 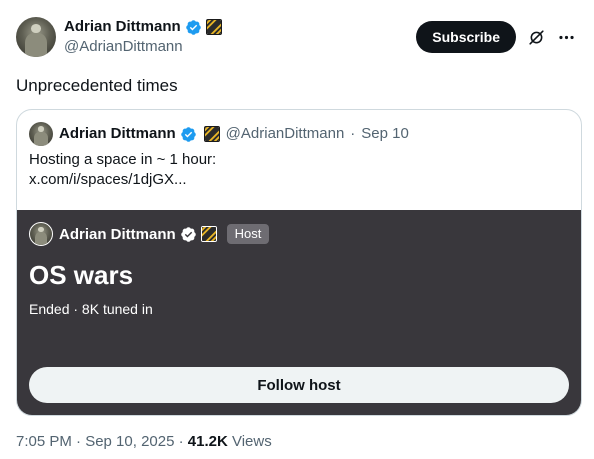 I want to click on quoted-tweet-header: Adrian Dittmann @AdrianDittmann · Sep 10, so click(x=219, y=134).